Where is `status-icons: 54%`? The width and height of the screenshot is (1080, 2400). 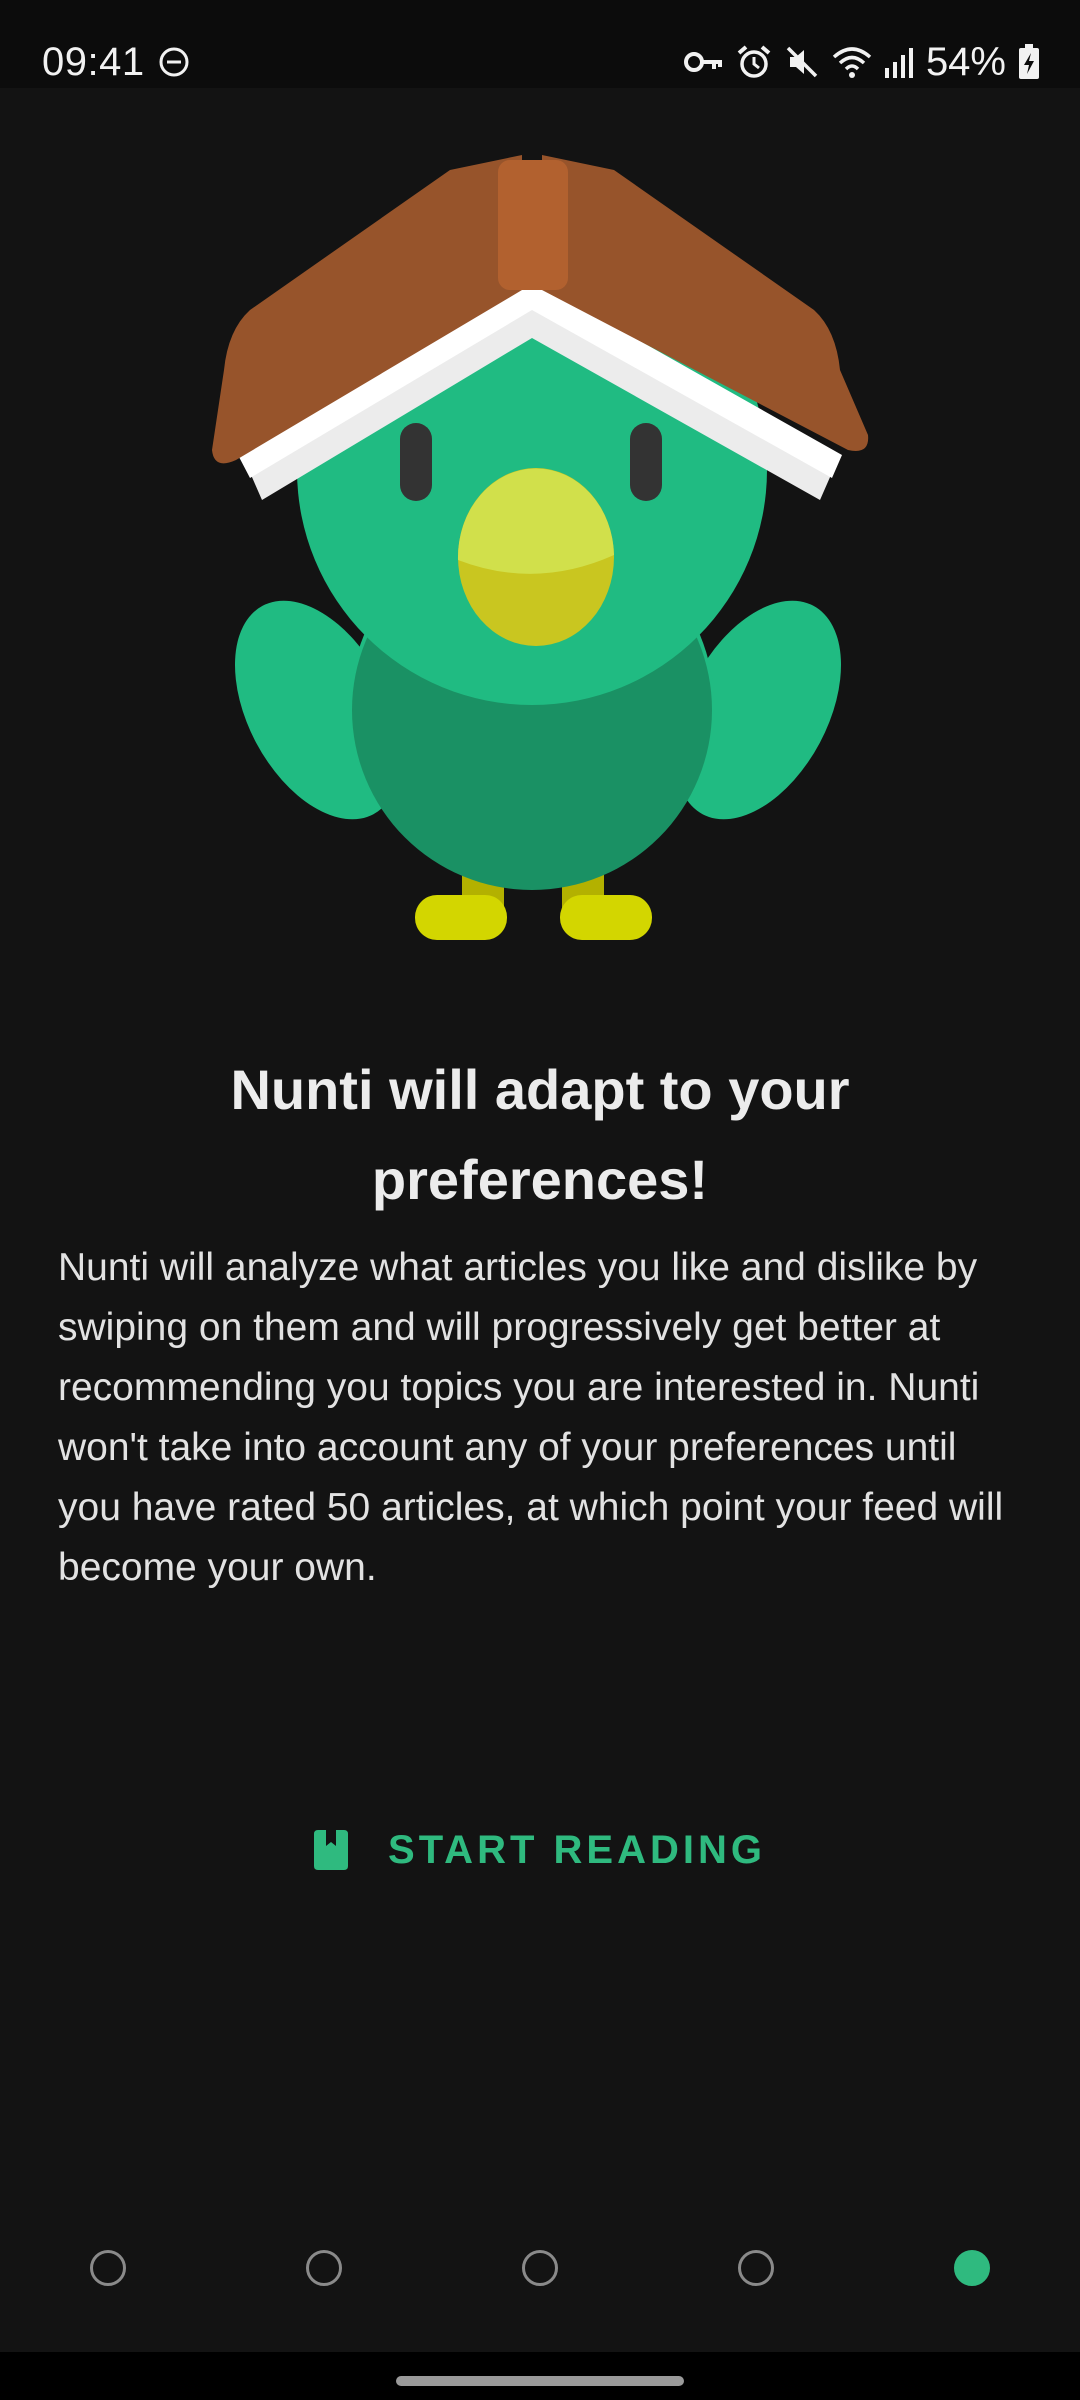 status-icons: 54% is located at coordinates (861, 62).